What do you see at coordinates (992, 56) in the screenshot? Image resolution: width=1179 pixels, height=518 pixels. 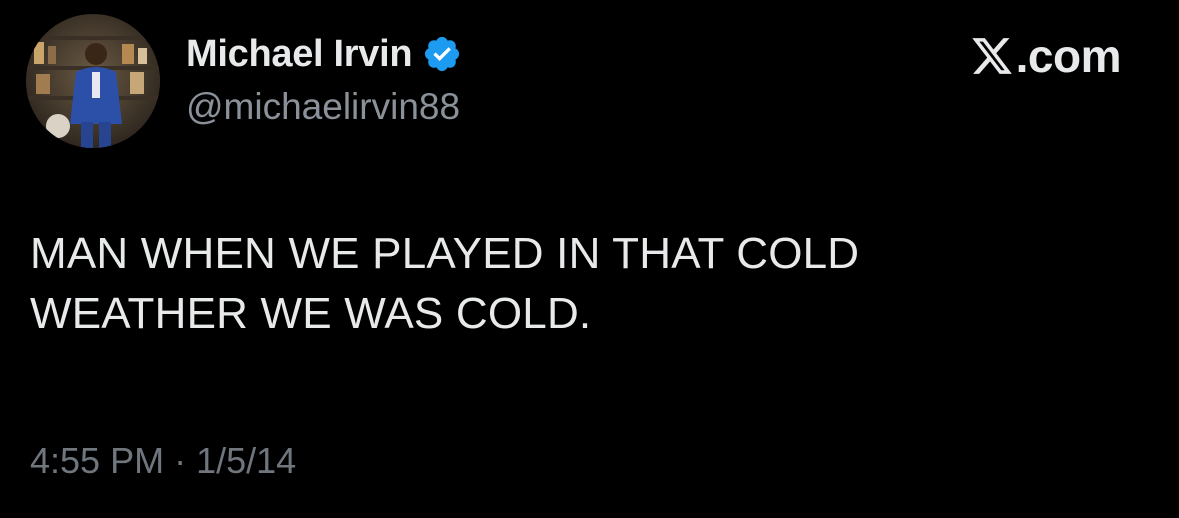 I see `x-logo-icon` at bounding box center [992, 56].